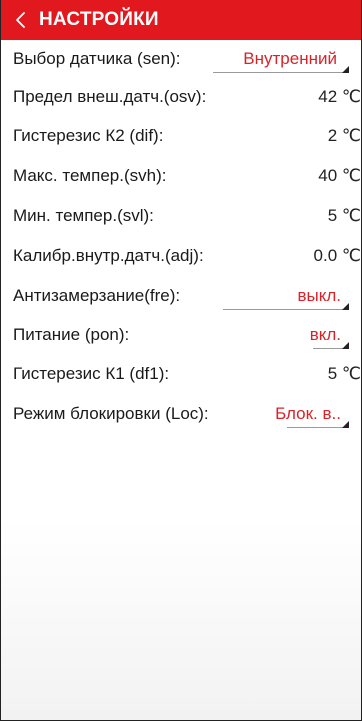 Image resolution: width=362 pixels, height=721 pixels. I want to click on setting-value-osv: 42 ℃, so click(339, 96).